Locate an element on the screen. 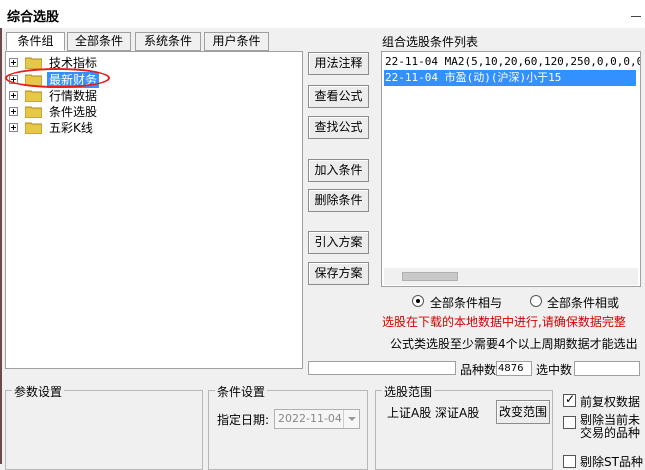 The width and height of the screenshot is (645, 470). progress-bar is located at coordinates (382, 368).